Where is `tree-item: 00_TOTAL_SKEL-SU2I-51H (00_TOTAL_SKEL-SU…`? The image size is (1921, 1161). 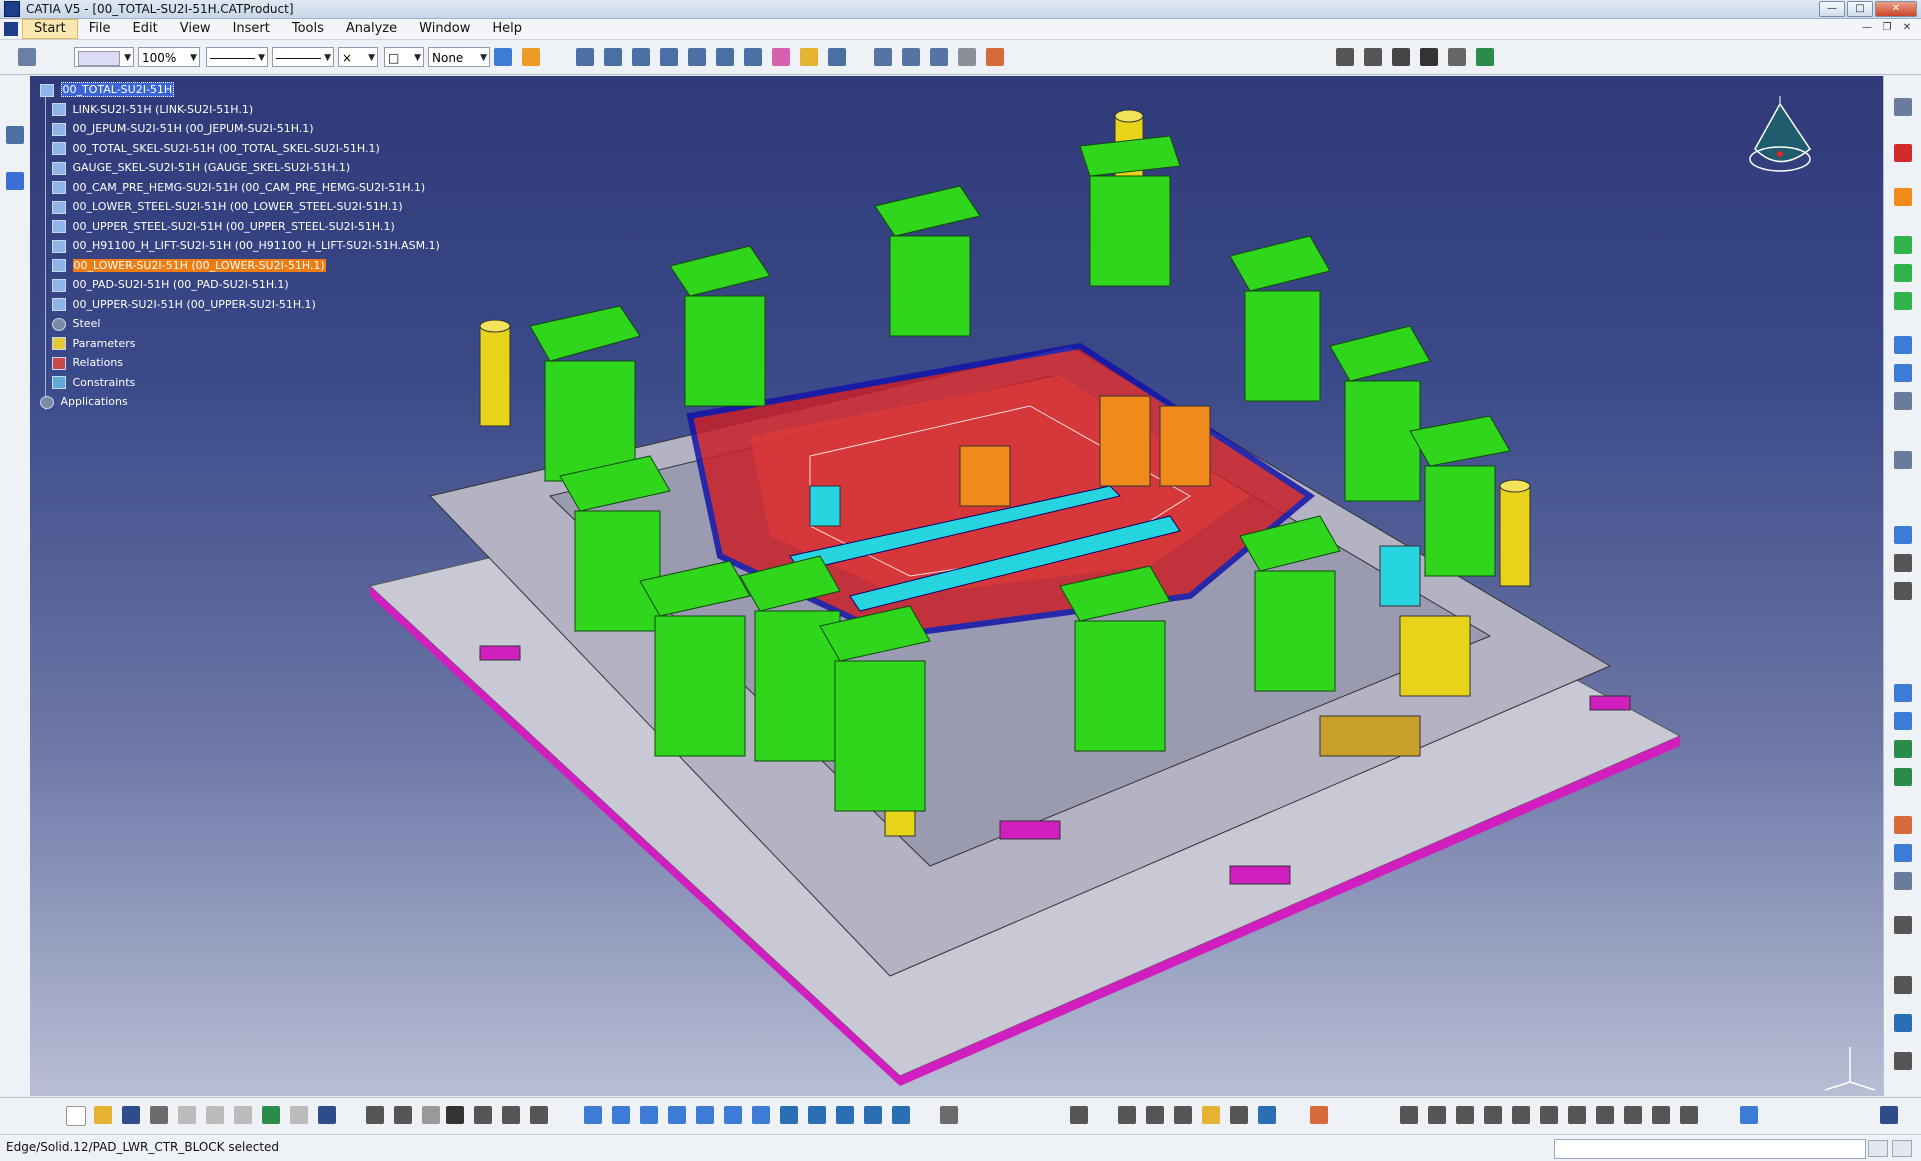
tree-item: 00_TOTAL_SKEL-SU2I-51H (00_TOTAL_SKEL-SU… is located at coordinates (240, 149).